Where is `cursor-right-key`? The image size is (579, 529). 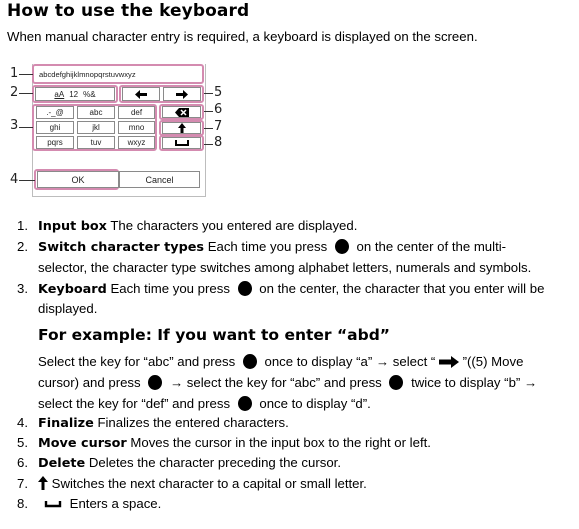 cursor-right-key is located at coordinates (182, 94).